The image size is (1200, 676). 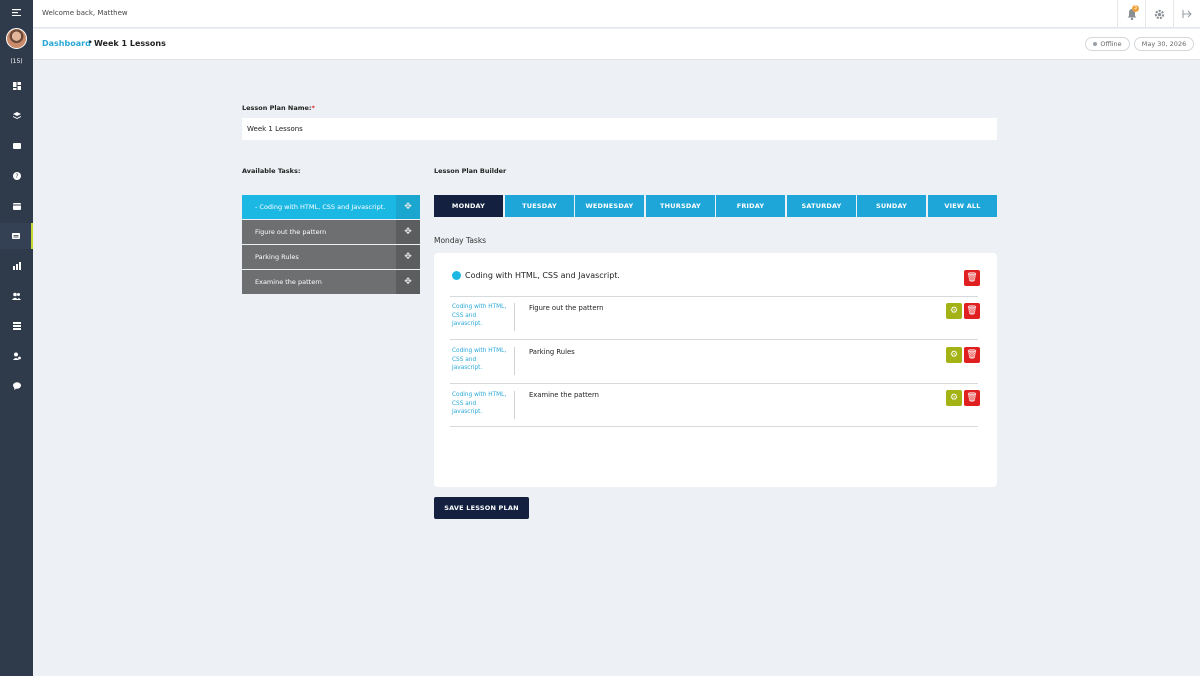 What do you see at coordinates (542, 275) in the screenshot?
I see `main-task-label: Coding with HTML, CSS and Javascript.` at bounding box center [542, 275].